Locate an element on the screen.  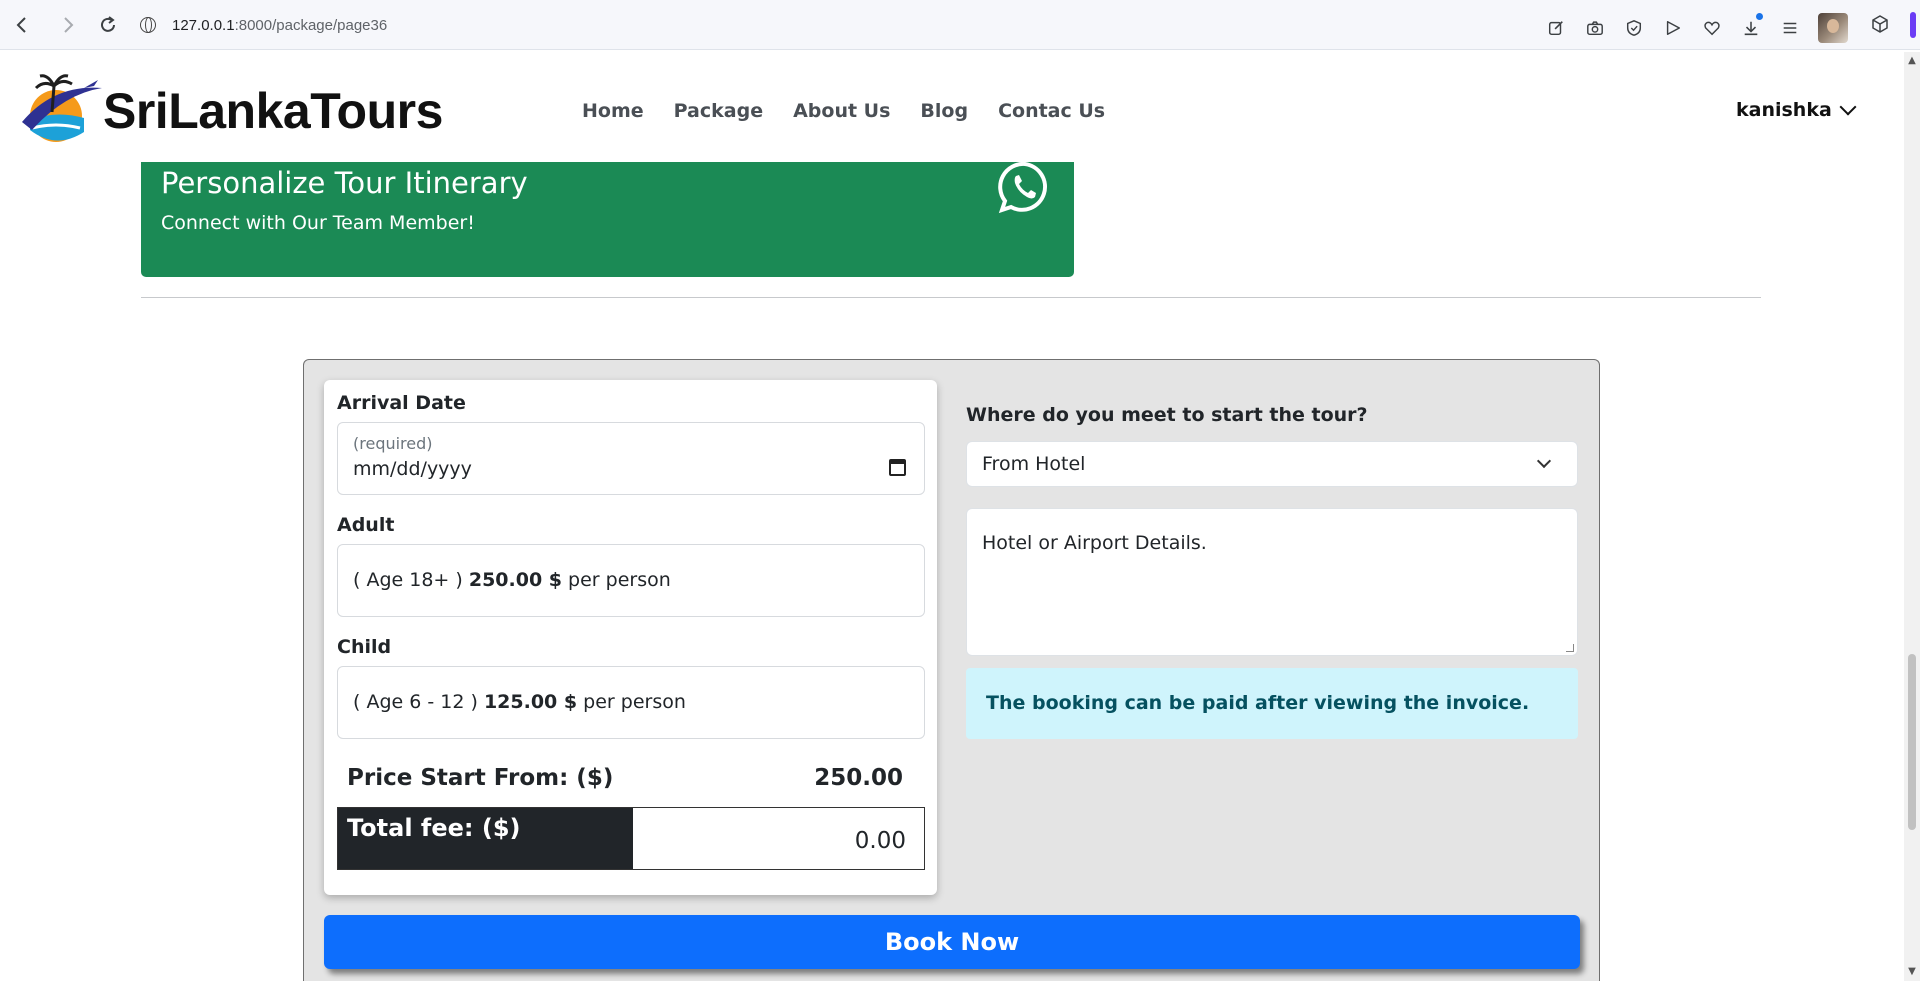
send-icon is located at coordinates (1673, 28).